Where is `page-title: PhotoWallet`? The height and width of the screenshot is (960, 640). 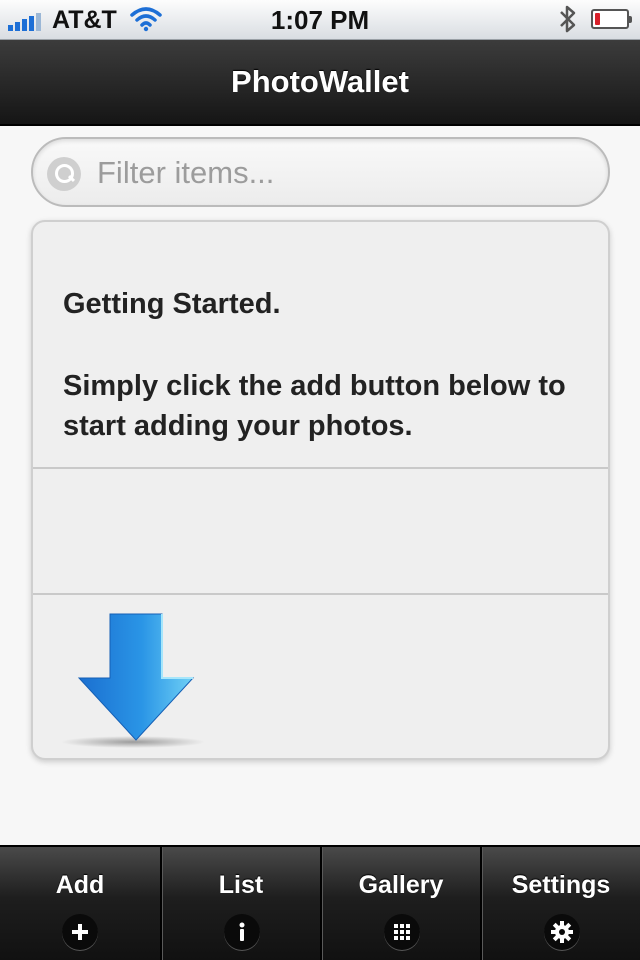
page-title: PhotoWallet is located at coordinates (320, 81).